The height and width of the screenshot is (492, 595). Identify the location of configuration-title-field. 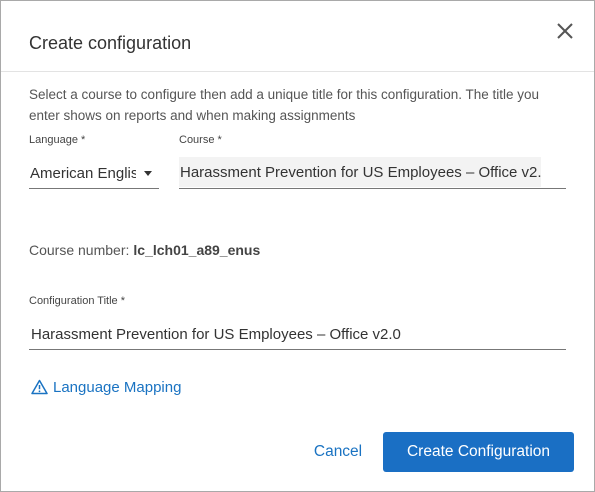
(297, 334).